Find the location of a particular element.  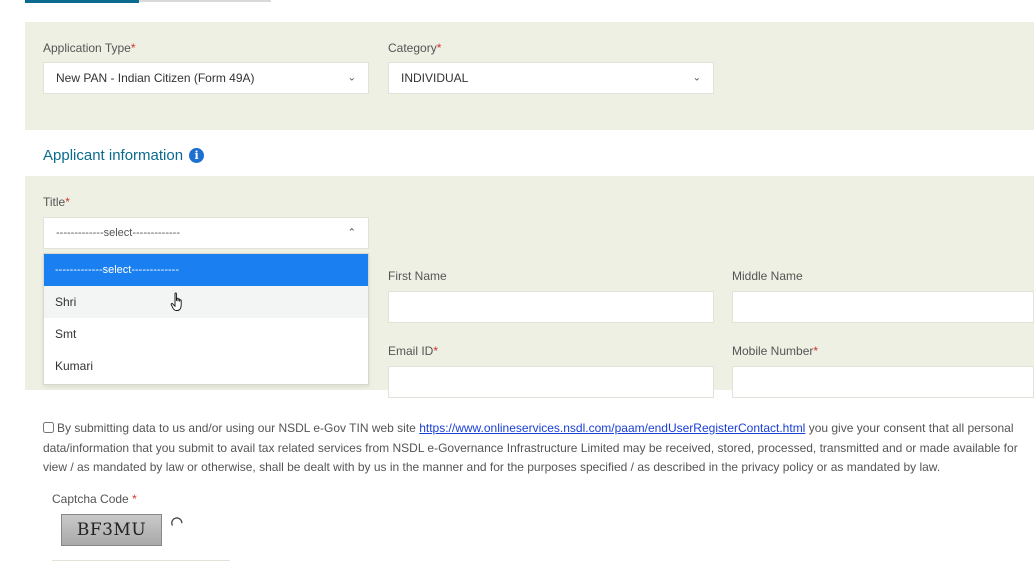

application-type-label-text: Application Type is located at coordinates (87, 48).